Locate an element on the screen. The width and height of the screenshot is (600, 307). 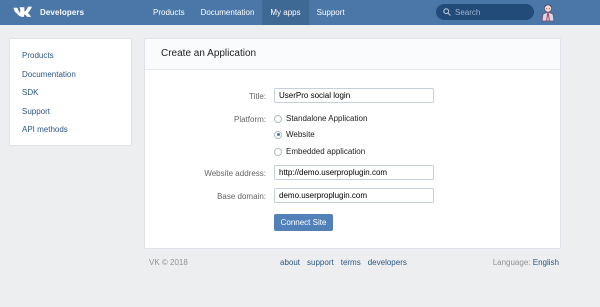
sidebar-item-products: Products is located at coordinates (70, 58).